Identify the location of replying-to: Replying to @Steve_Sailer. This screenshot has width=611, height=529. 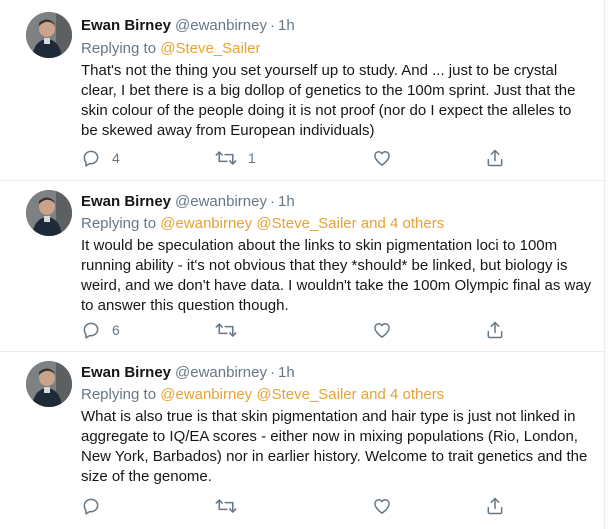
(336, 49).